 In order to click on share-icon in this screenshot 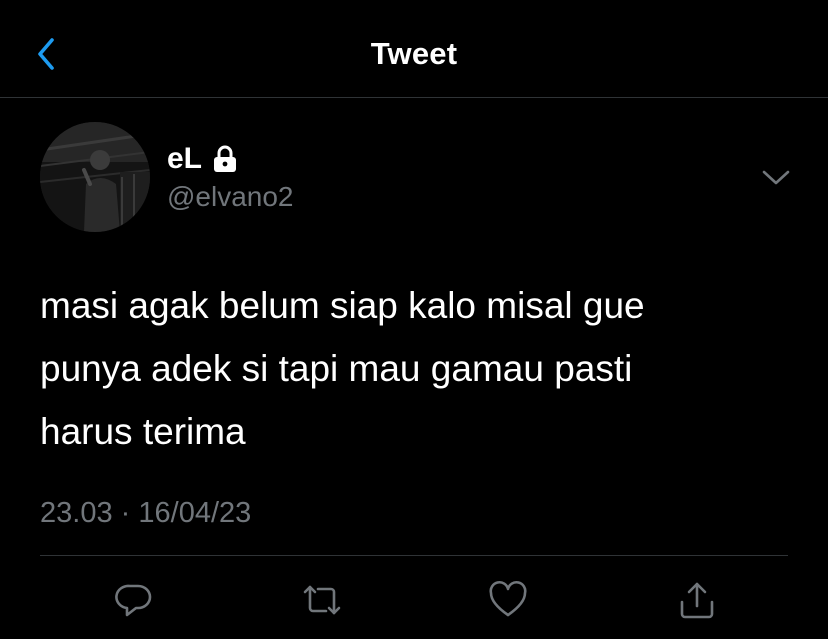, I will do `click(697, 600)`.